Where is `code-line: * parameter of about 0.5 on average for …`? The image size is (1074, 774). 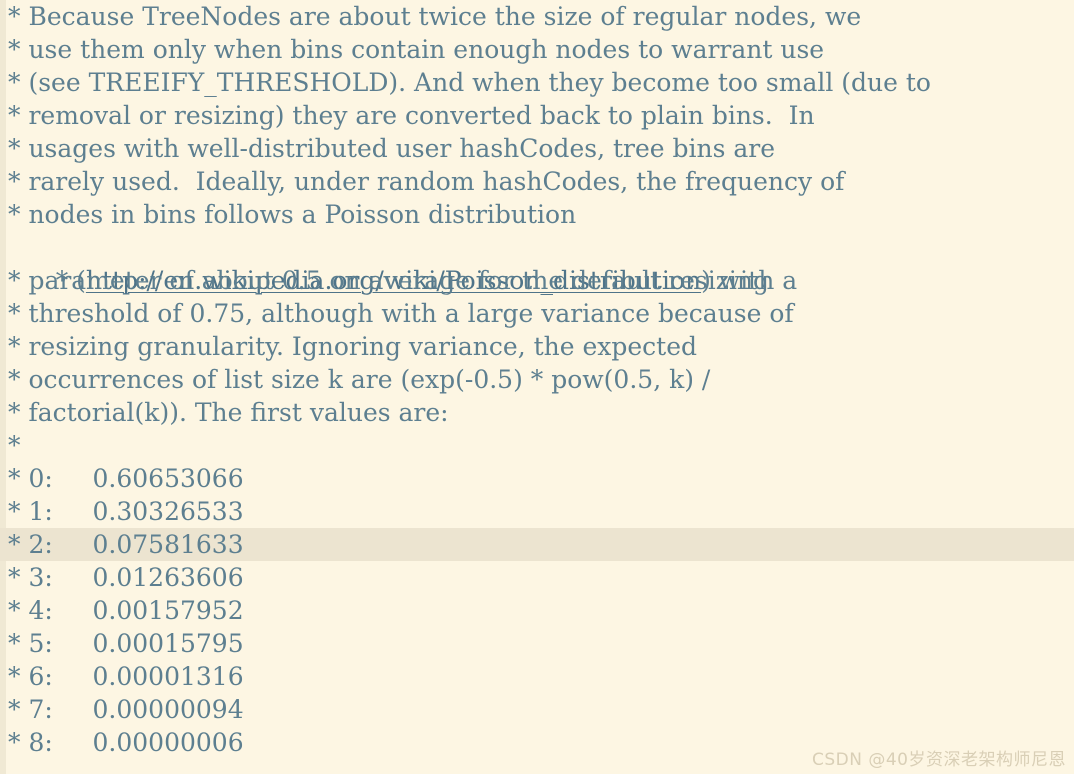 code-line: * parameter of about 0.5 on average for … is located at coordinates (537, 280).